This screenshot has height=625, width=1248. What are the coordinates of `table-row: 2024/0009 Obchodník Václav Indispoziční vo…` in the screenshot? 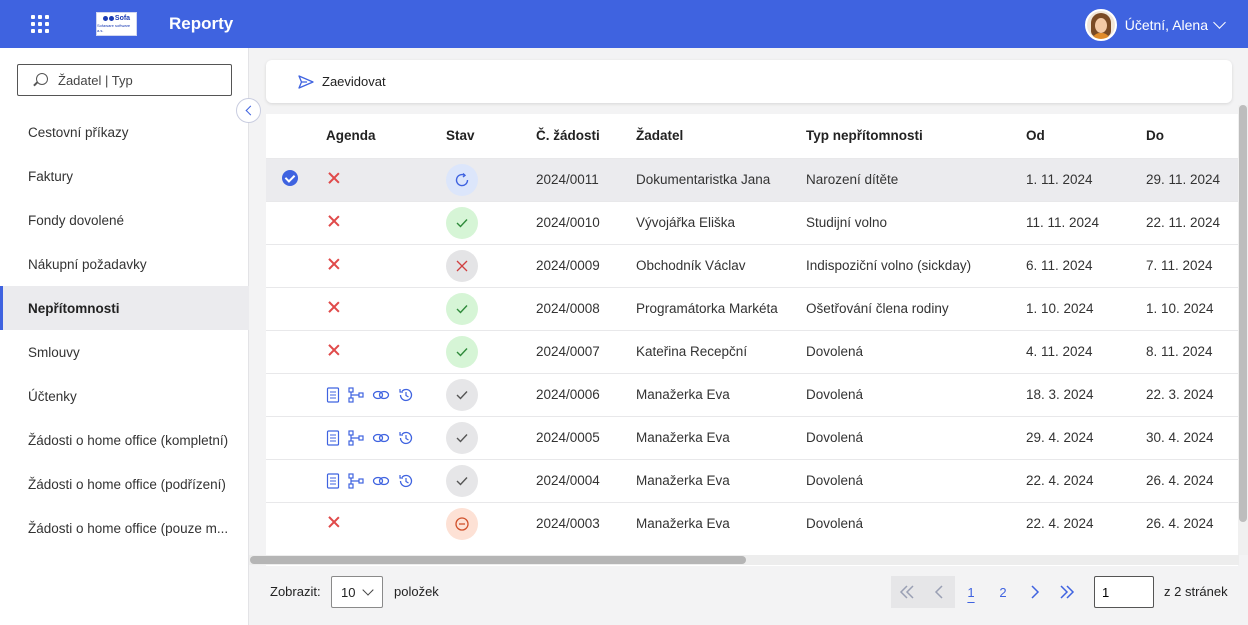 It's located at (752, 265).